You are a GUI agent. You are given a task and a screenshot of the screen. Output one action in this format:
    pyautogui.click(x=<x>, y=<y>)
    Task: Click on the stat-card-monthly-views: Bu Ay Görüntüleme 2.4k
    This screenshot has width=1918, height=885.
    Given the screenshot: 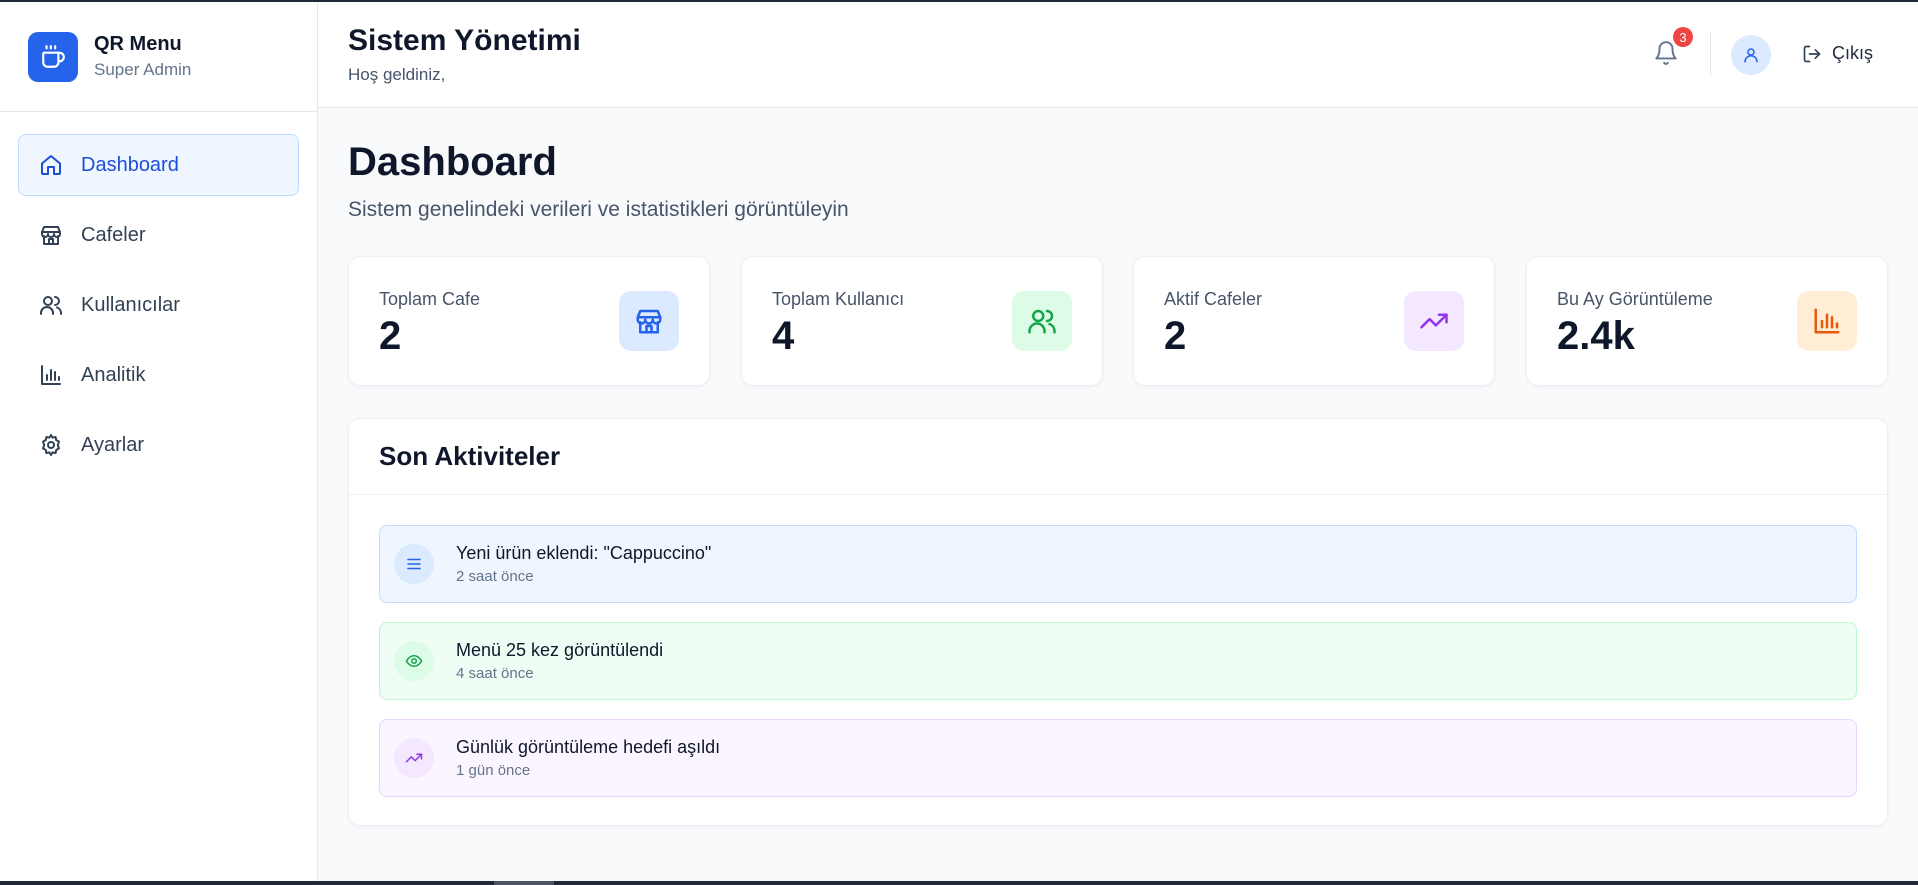 What is the action you would take?
    pyautogui.click(x=1707, y=321)
    